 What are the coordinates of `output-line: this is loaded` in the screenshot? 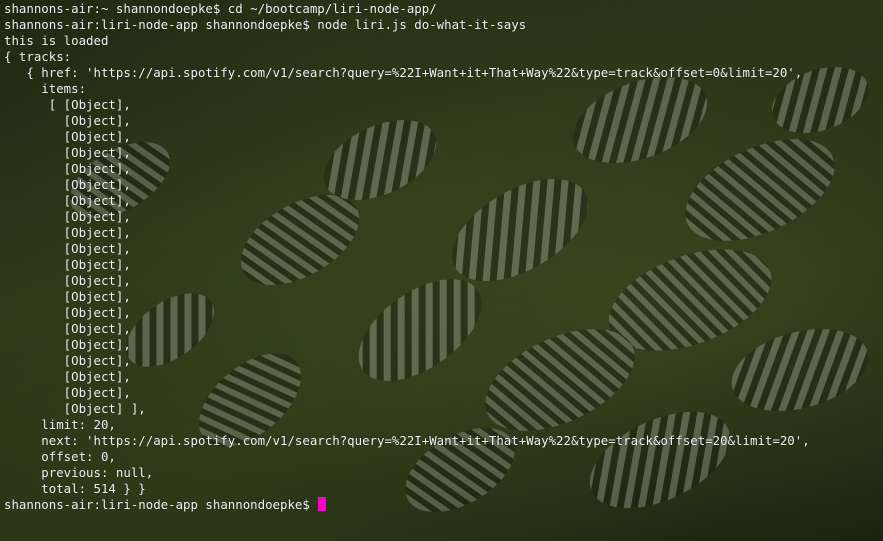 It's located at (56, 40).